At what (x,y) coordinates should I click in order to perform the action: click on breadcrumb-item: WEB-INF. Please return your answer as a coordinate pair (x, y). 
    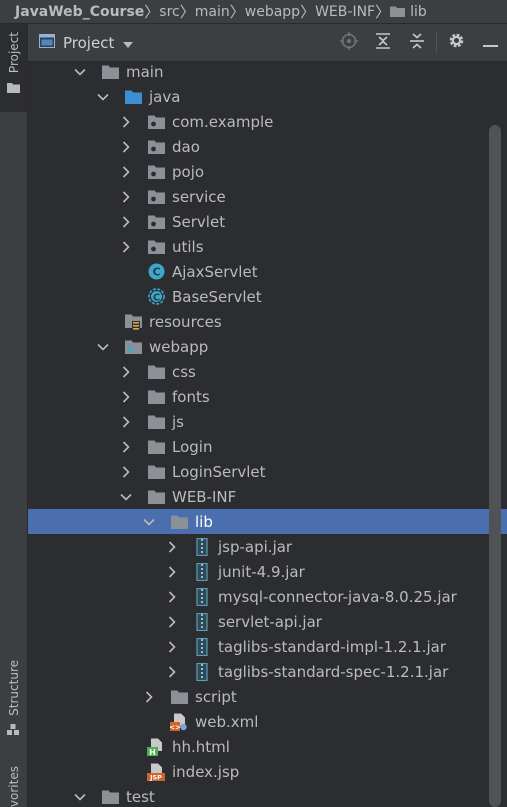
    Looking at the image, I should click on (345, 12).